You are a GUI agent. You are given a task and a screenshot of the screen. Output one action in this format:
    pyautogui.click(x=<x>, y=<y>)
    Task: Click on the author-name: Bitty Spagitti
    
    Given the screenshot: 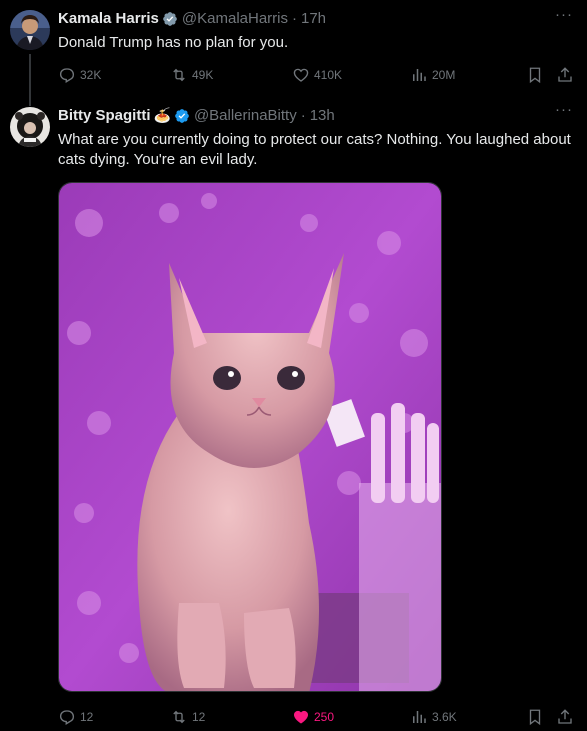 What is the action you would take?
    pyautogui.click(x=104, y=115)
    